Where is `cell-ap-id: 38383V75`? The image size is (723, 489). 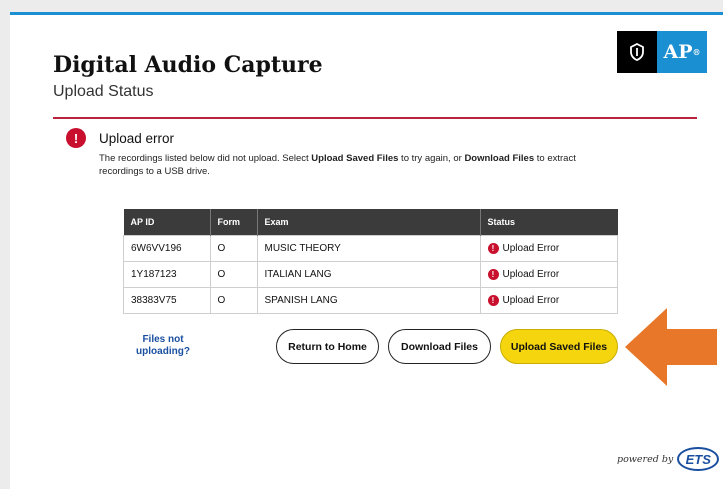 cell-ap-id: 38383V75 is located at coordinates (167, 300).